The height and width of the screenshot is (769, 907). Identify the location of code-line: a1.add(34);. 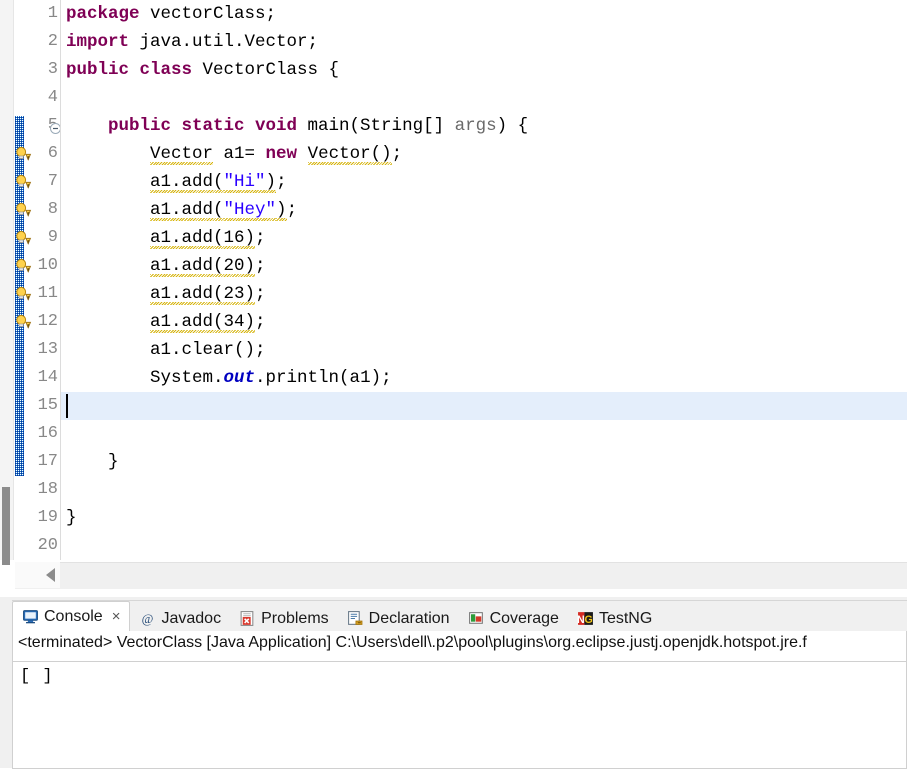
(486, 322).